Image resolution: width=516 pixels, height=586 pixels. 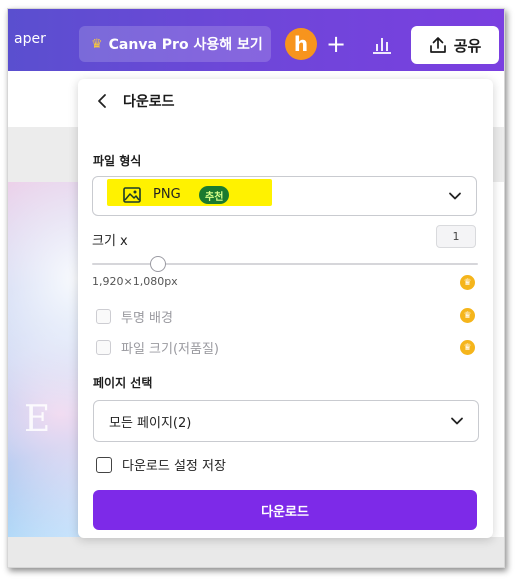 What do you see at coordinates (157, 264) in the screenshot?
I see `size-slider-thumb` at bounding box center [157, 264].